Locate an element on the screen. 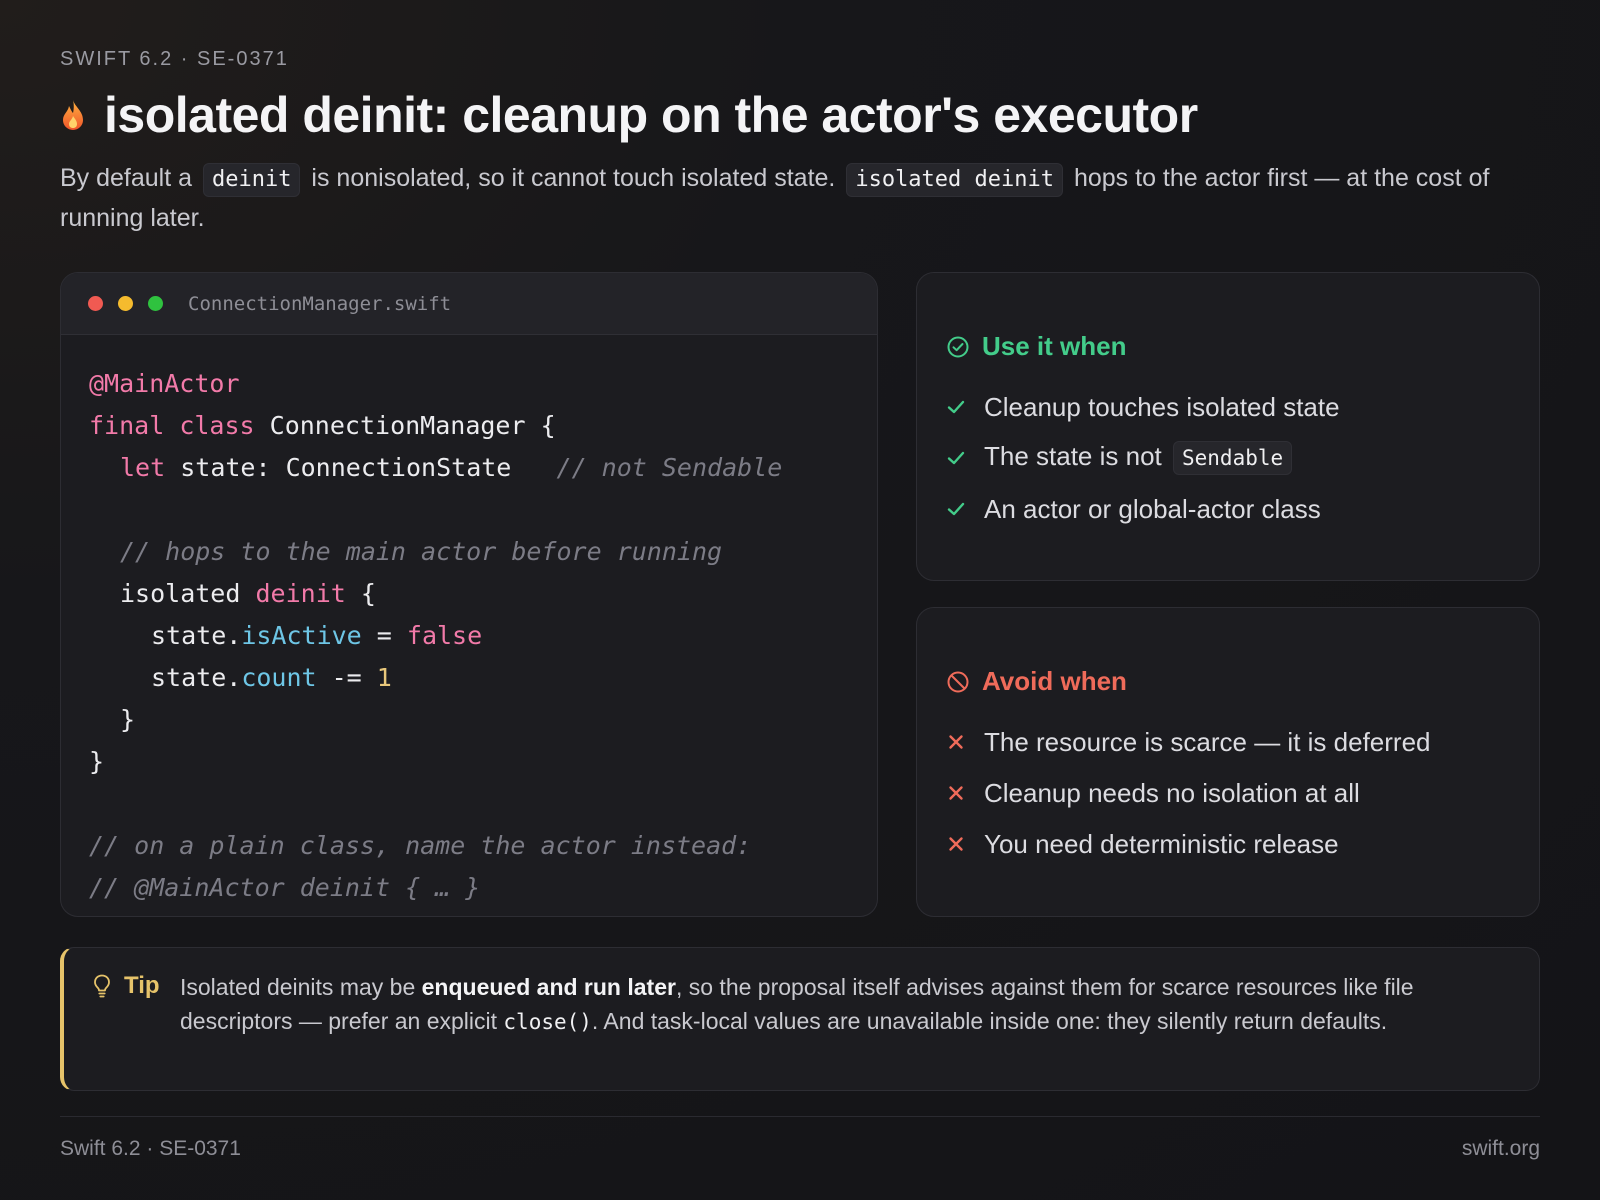 The width and height of the screenshot is (1600, 1200). minimize-dot-icon is located at coordinates (125, 303).